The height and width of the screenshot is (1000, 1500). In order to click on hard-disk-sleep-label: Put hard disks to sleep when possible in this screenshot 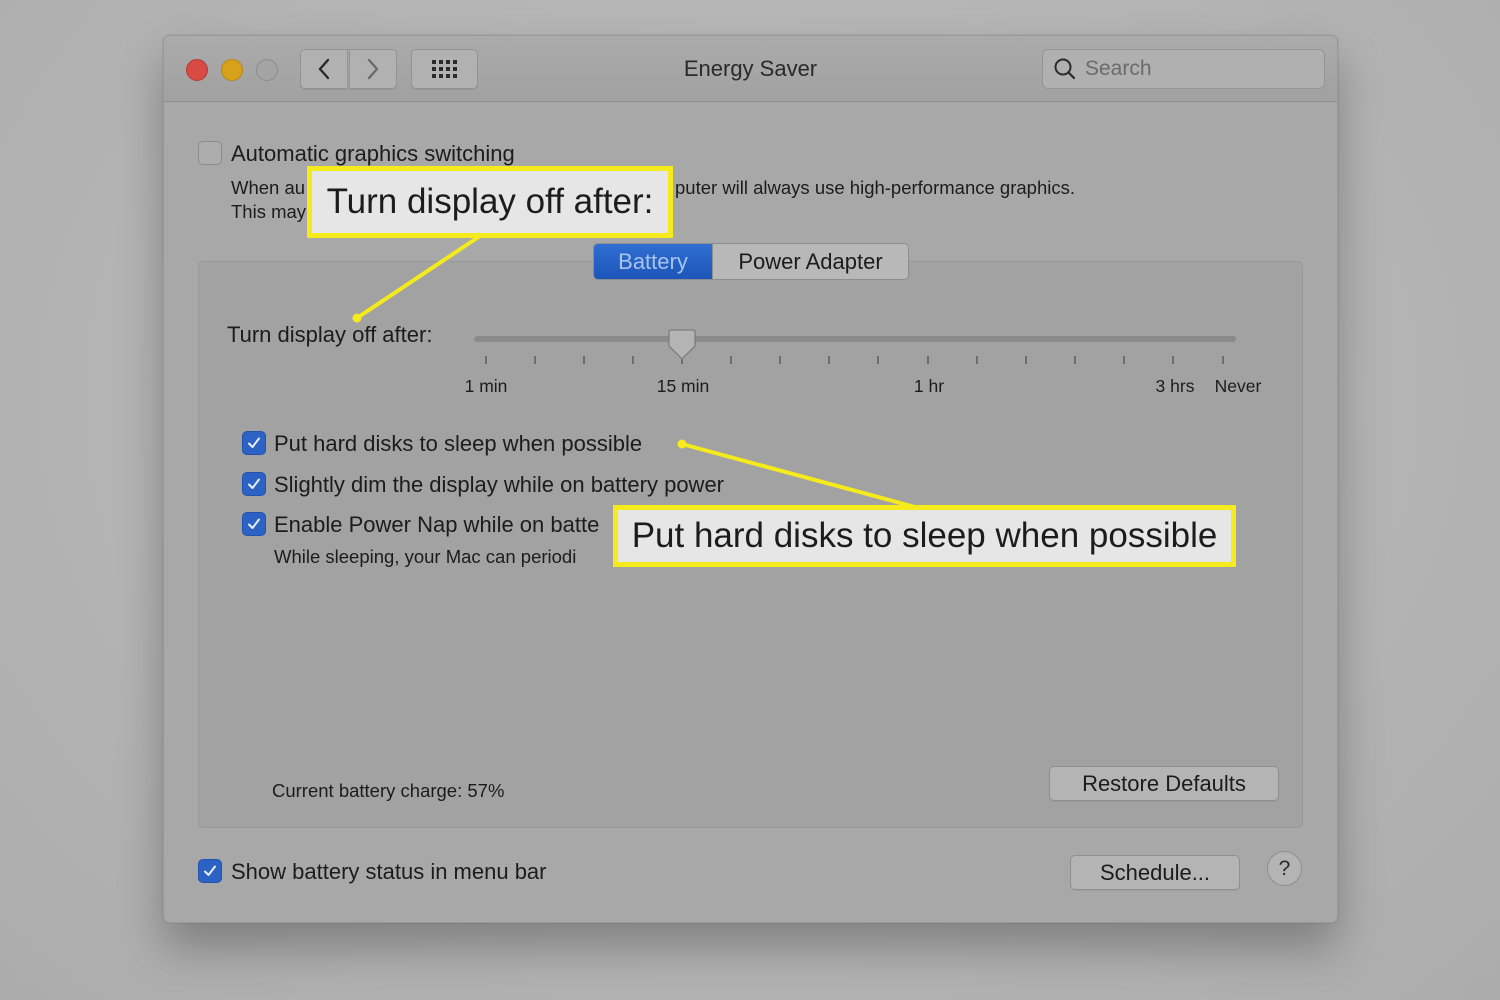, I will do `click(458, 443)`.